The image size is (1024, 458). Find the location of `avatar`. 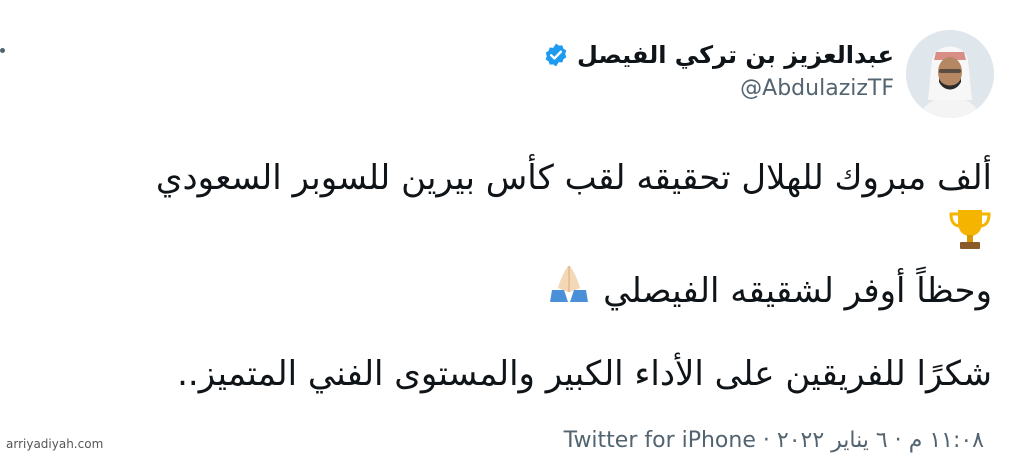

avatar is located at coordinates (950, 74).